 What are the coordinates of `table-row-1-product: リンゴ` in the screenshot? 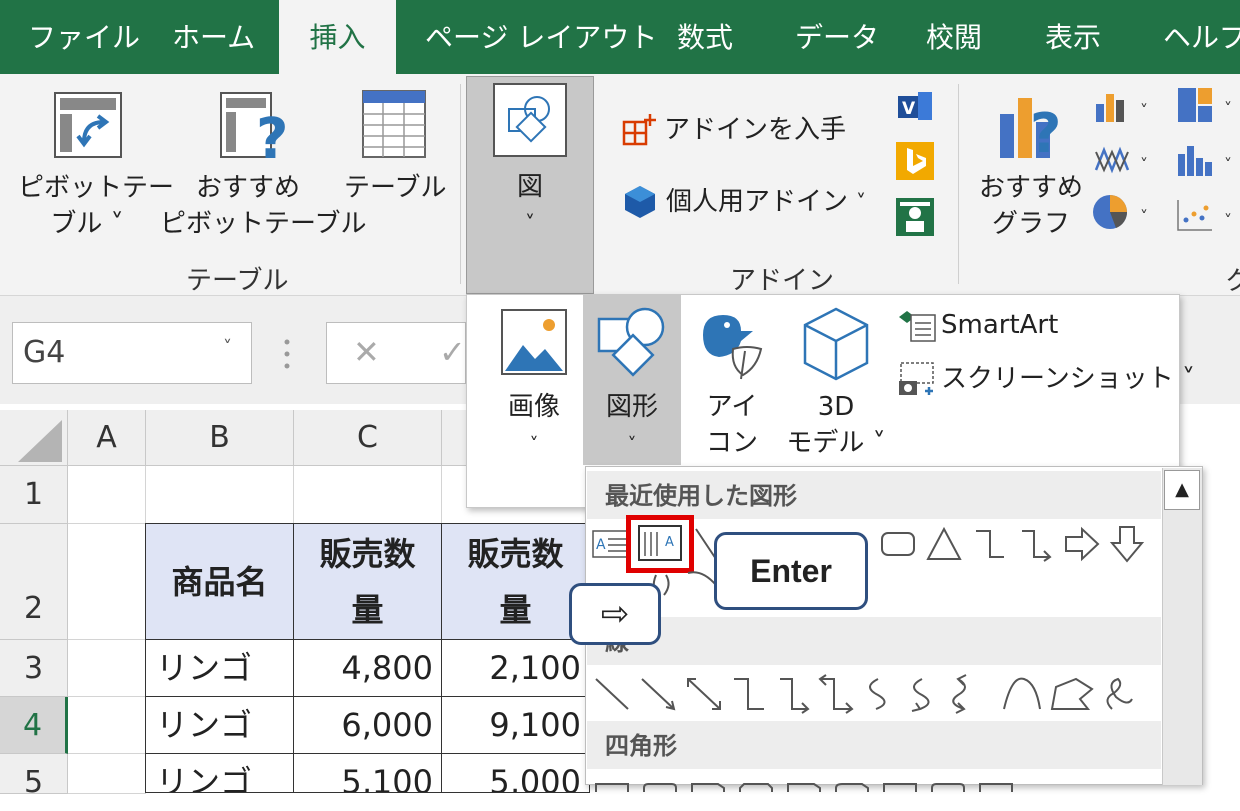 It's located at (219, 668).